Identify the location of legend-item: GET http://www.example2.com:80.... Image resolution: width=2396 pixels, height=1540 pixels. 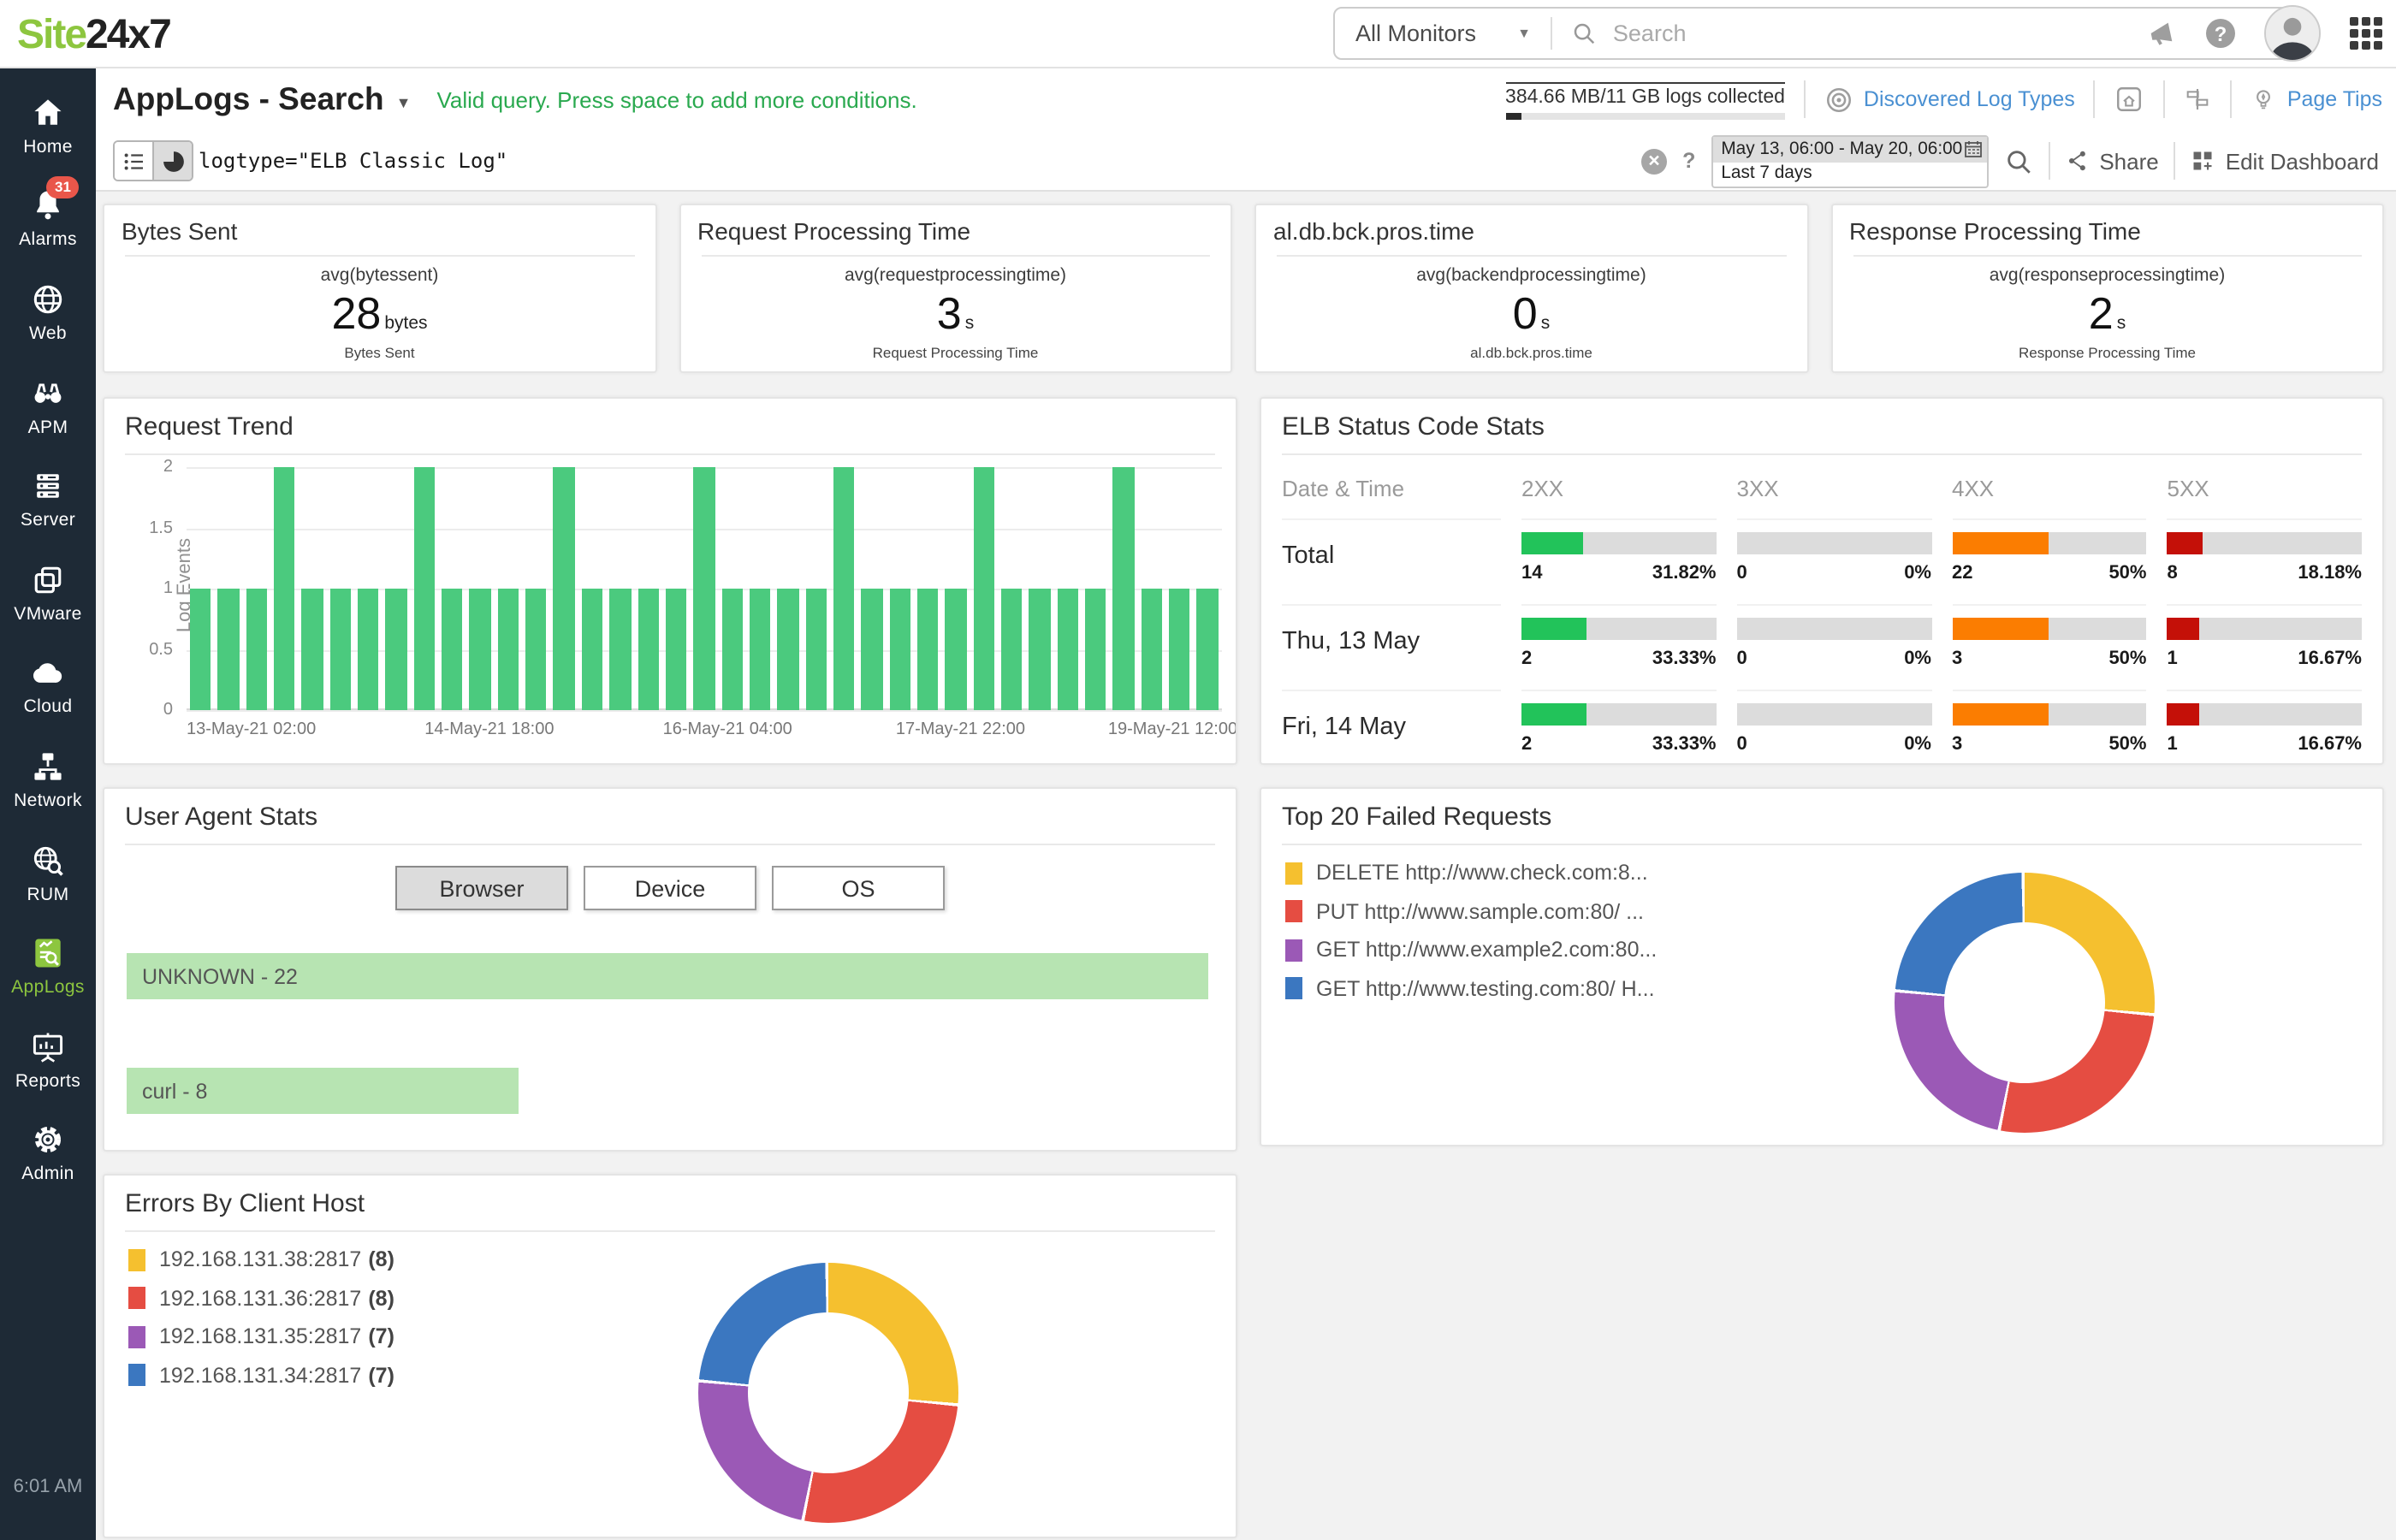
(1471, 950).